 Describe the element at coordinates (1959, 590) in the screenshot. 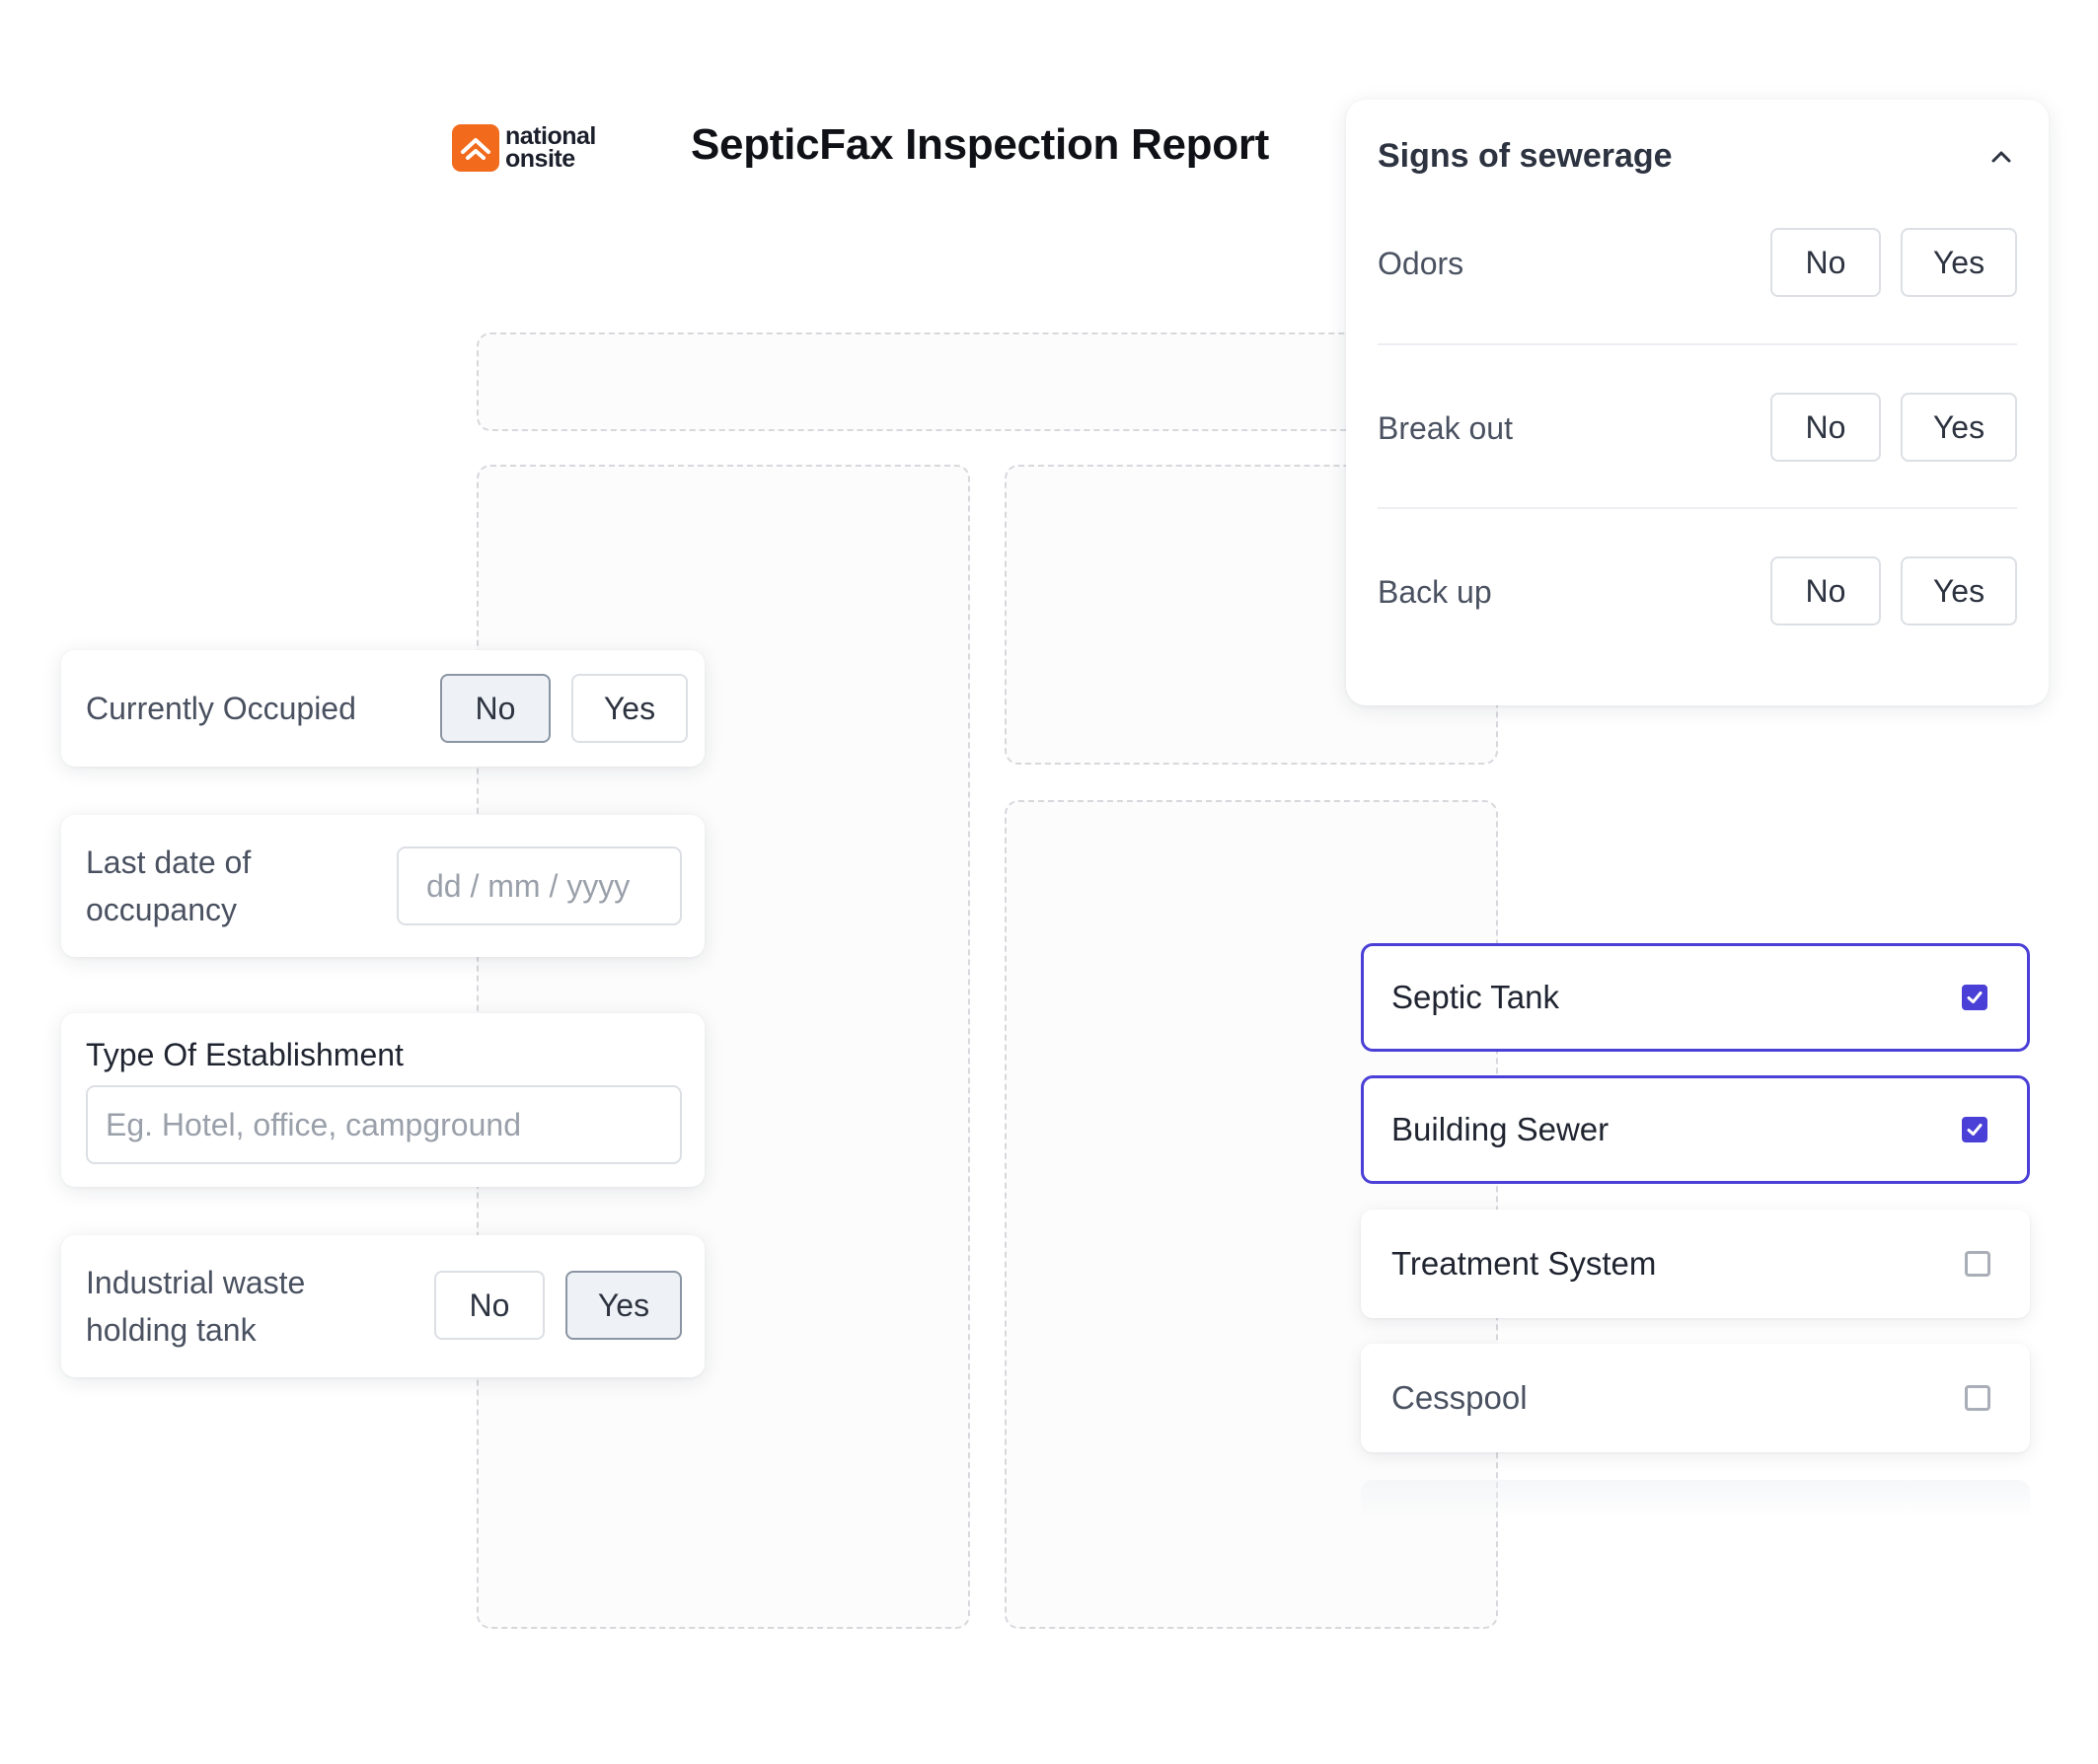

I see `back-up-yes-button: Yes` at that location.